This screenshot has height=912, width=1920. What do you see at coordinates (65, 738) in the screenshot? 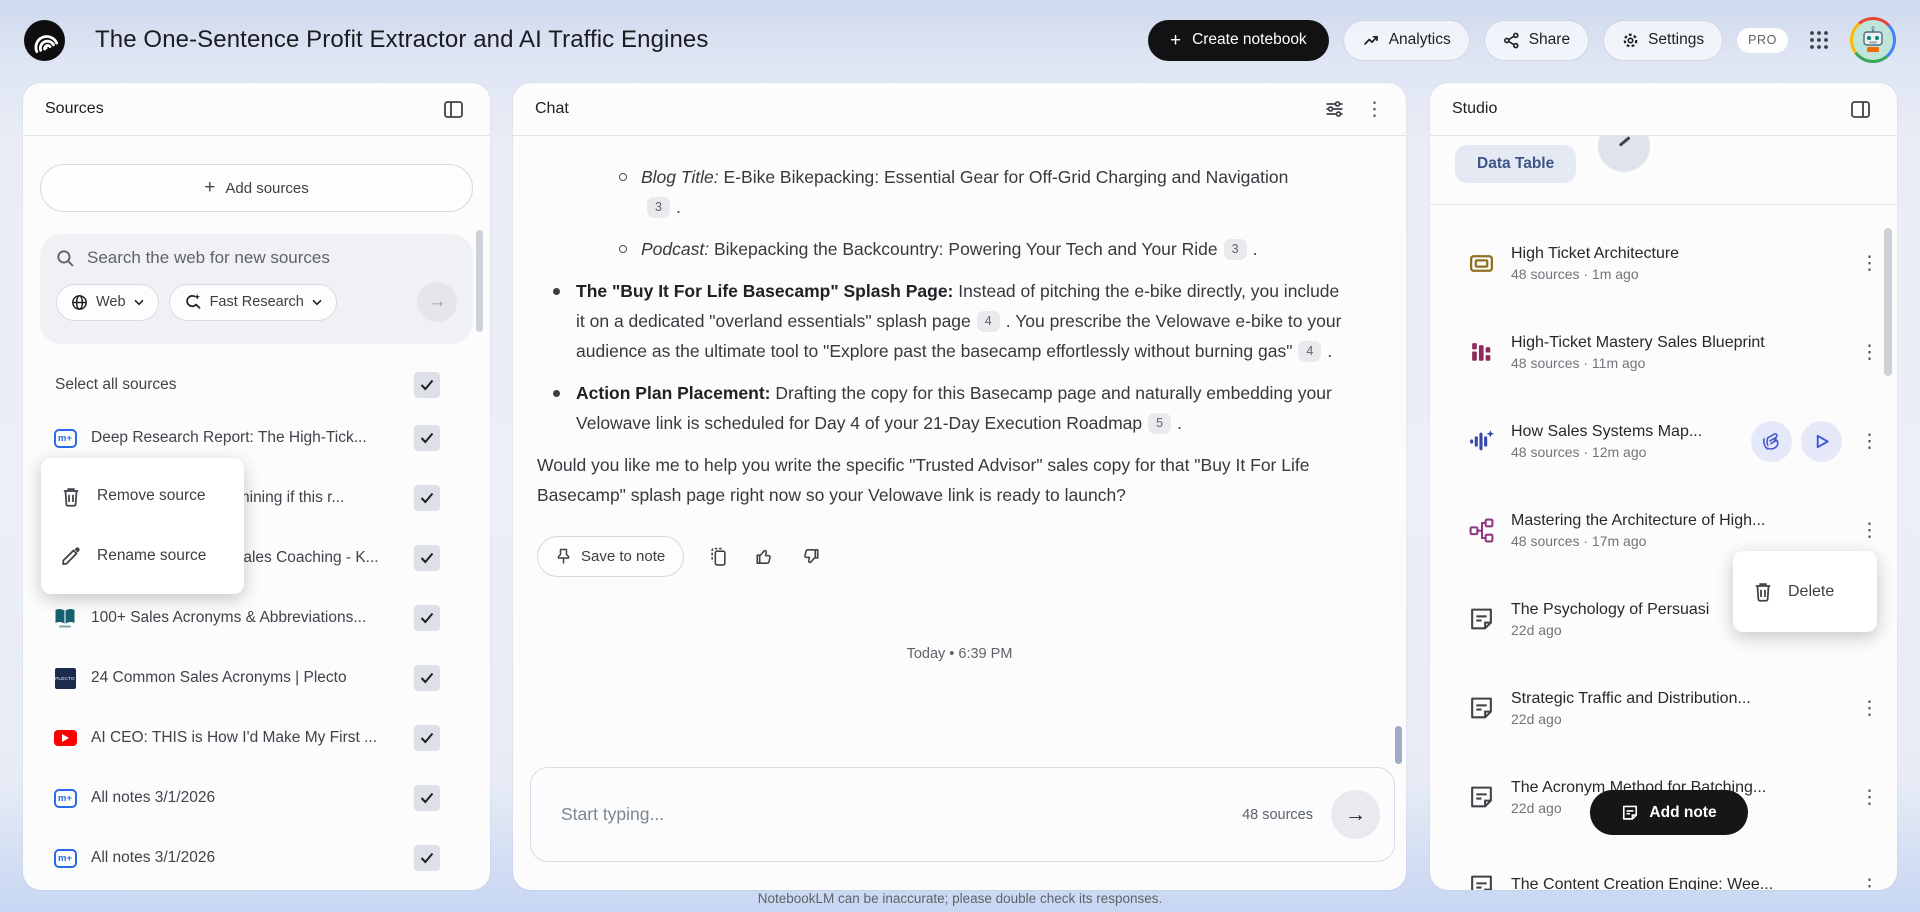
I see `youtube-icon` at bounding box center [65, 738].